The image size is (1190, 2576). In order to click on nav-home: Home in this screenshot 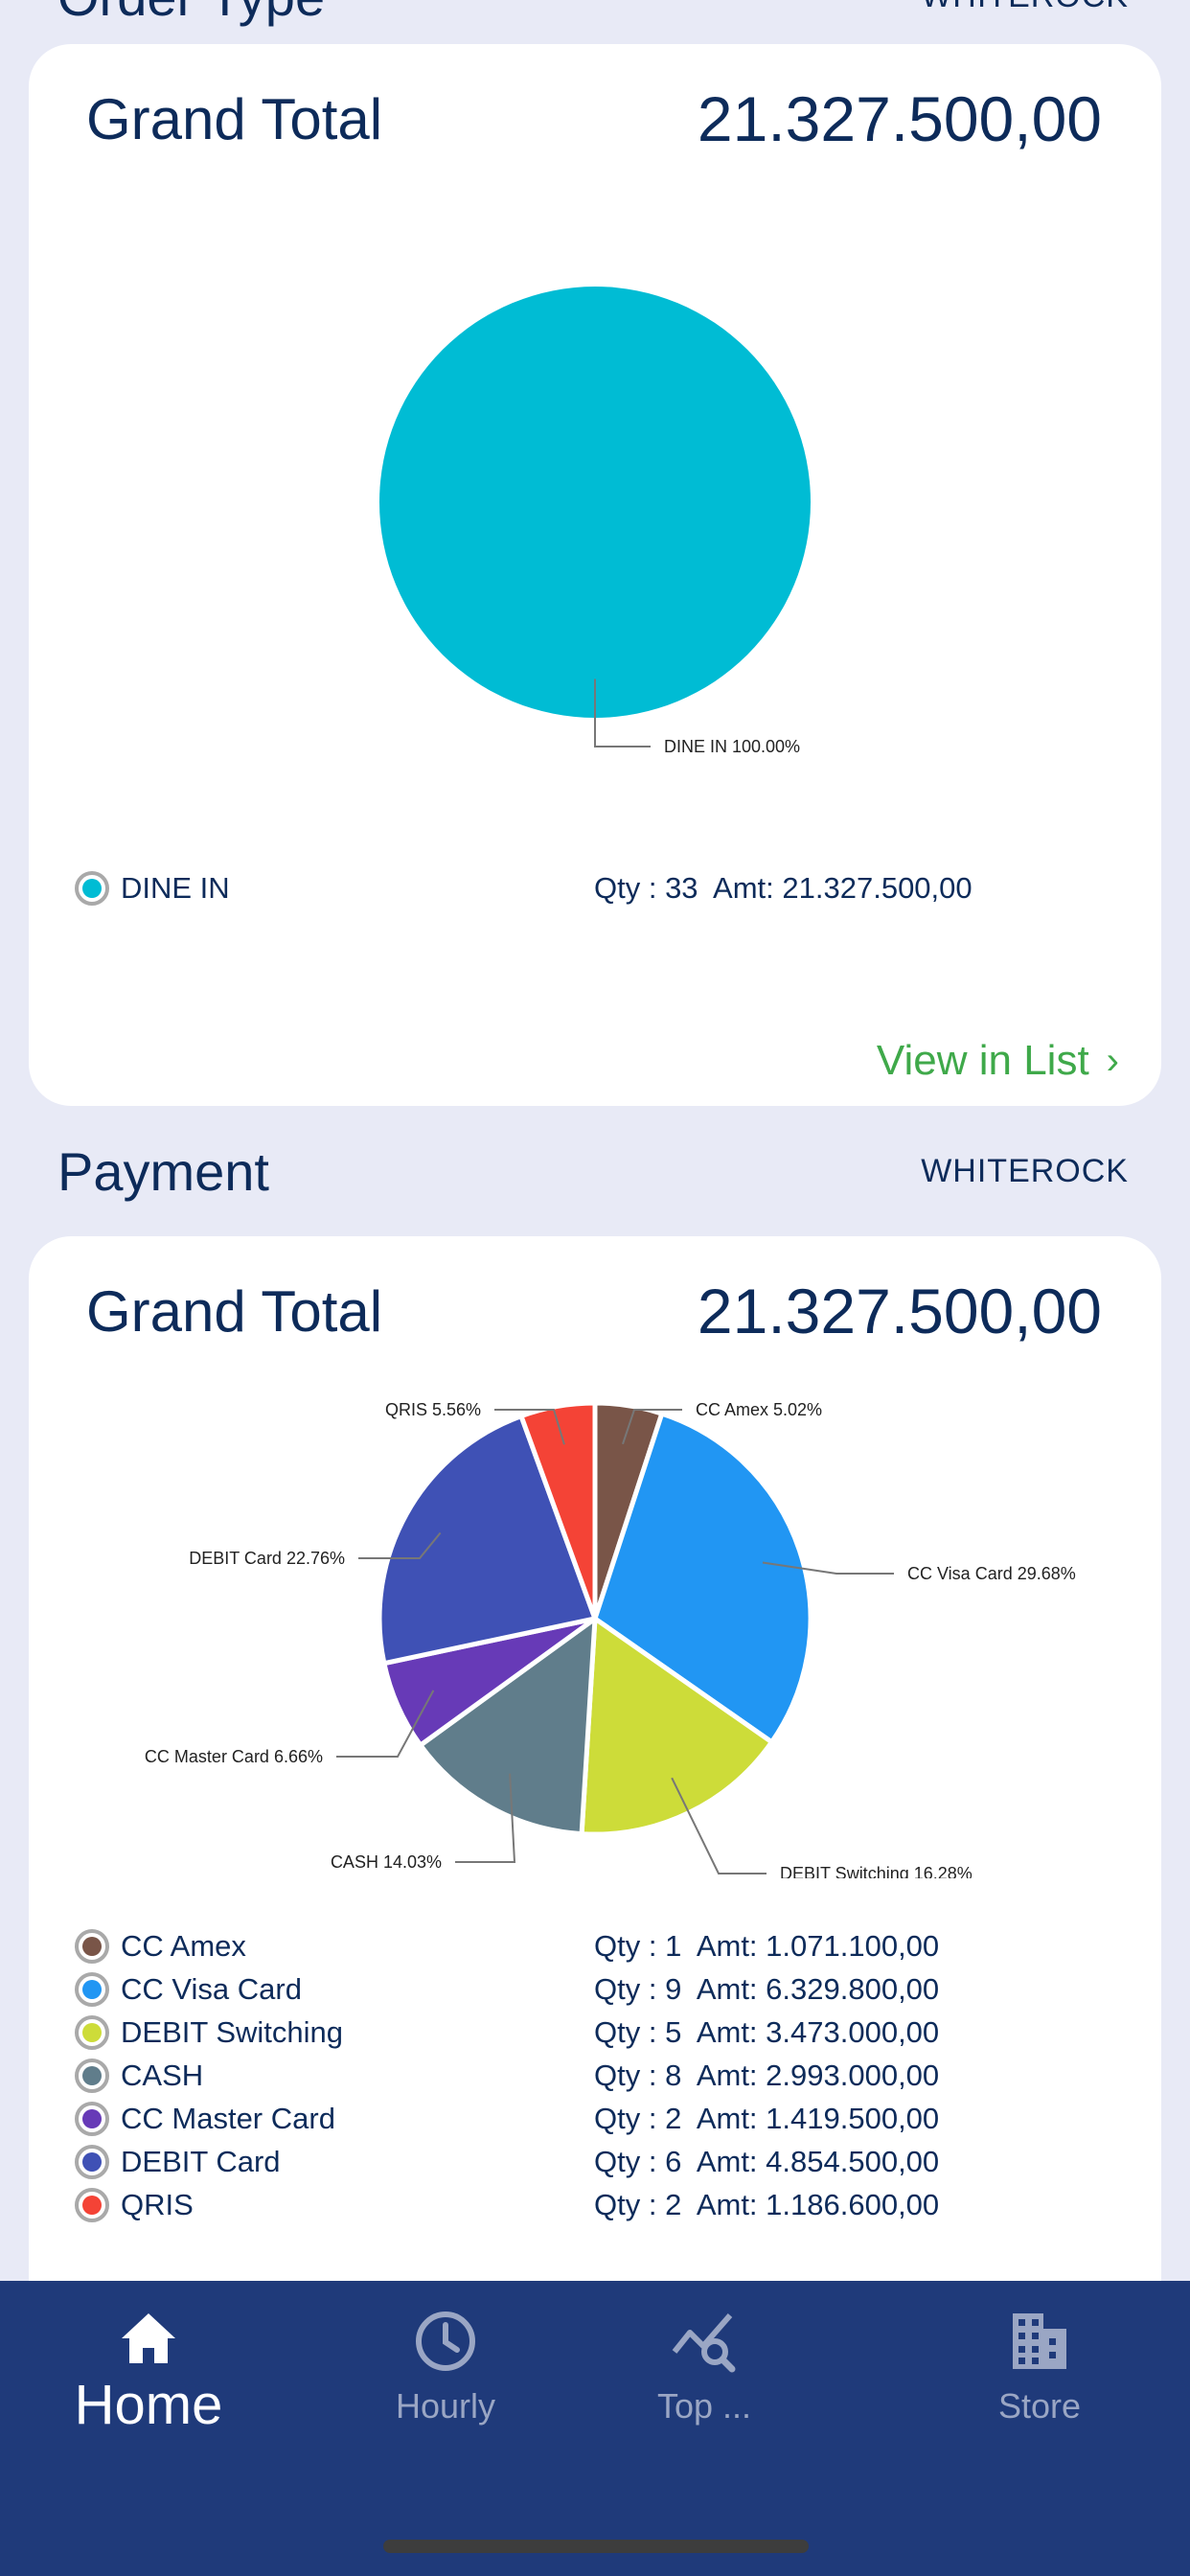, I will do `click(148, 2373)`.